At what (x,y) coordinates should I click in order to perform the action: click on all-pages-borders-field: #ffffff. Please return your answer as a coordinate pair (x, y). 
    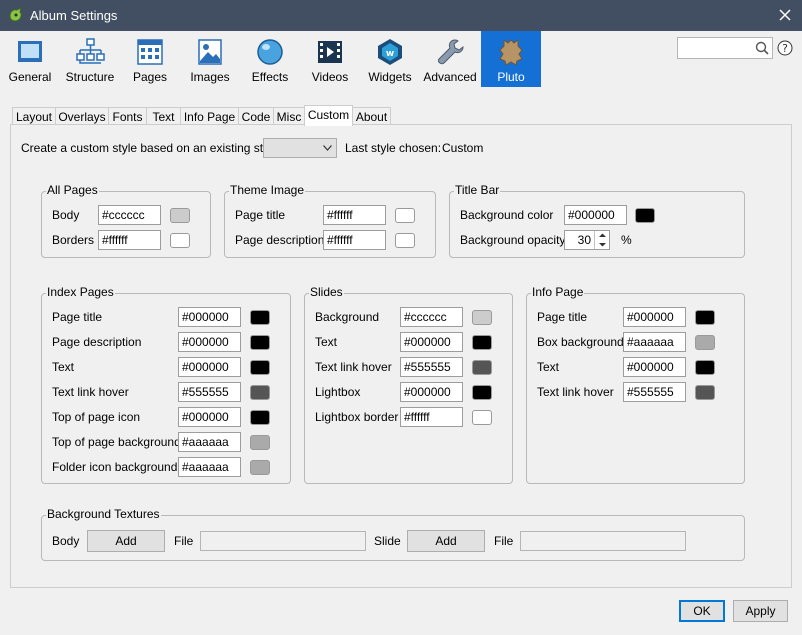
    Looking at the image, I should click on (129, 240).